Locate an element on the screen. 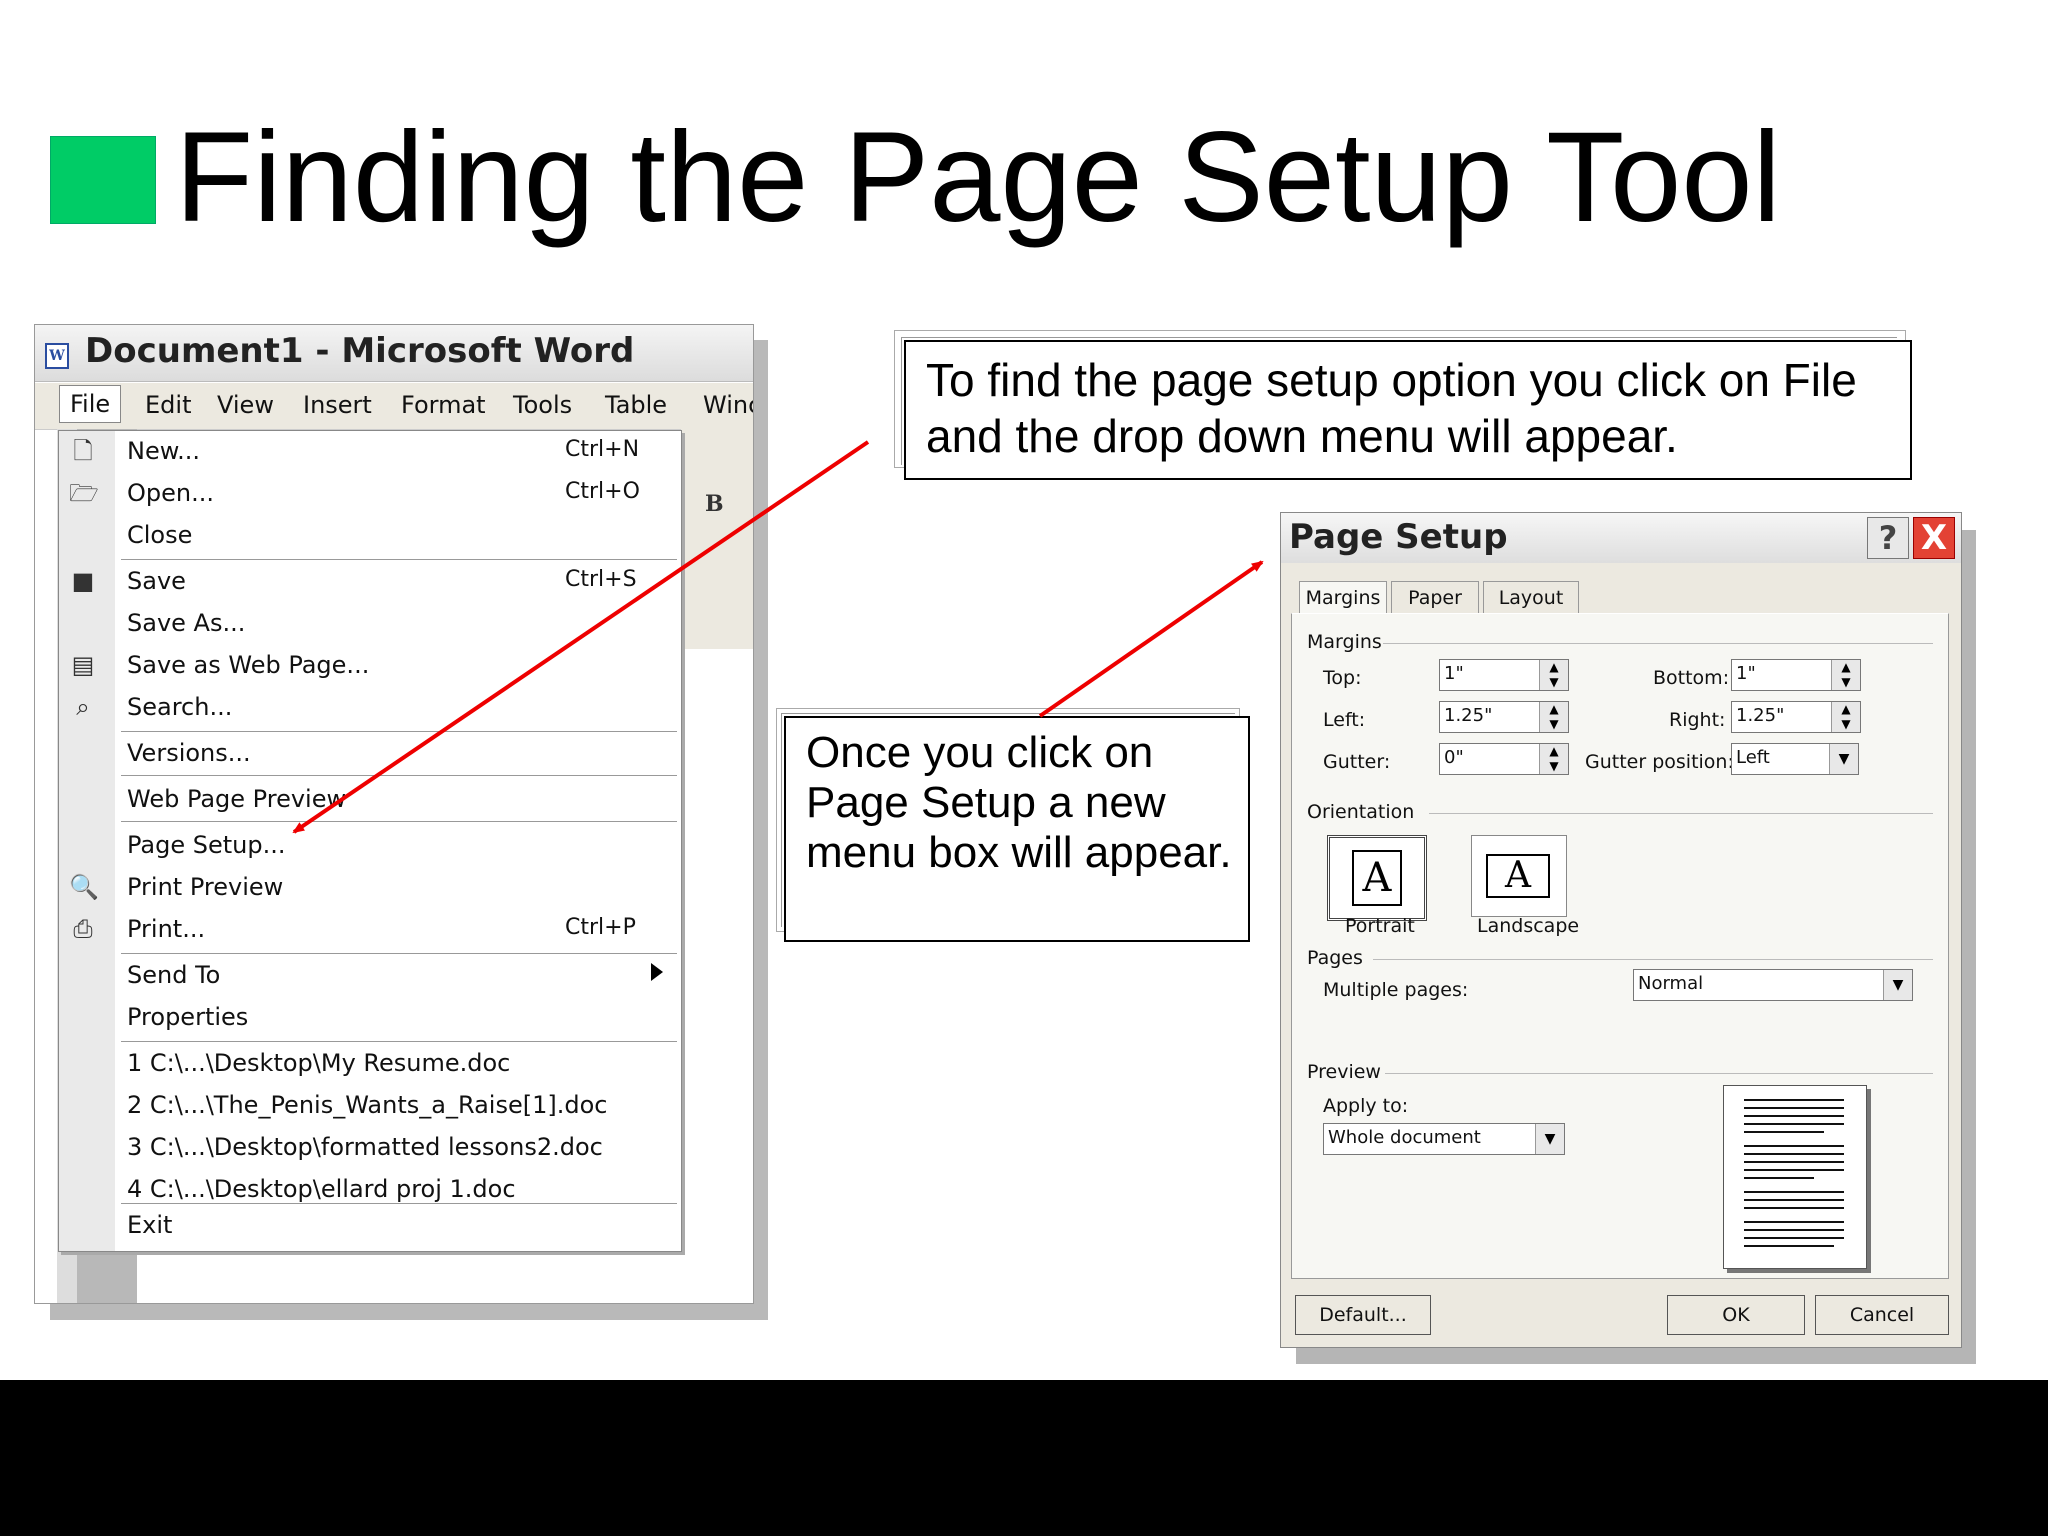 This screenshot has width=2048, height=1536. bottom-black-bar is located at coordinates (1024, 1458).